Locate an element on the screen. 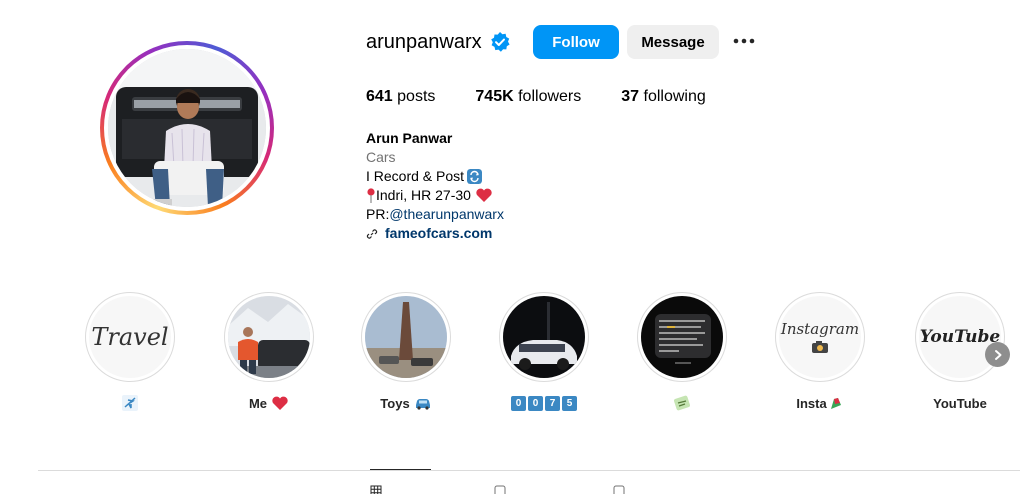 Image resolution: width=1024 pixels, height=494 pixels. follow-button: Follow is located at coordinates (576, 42).